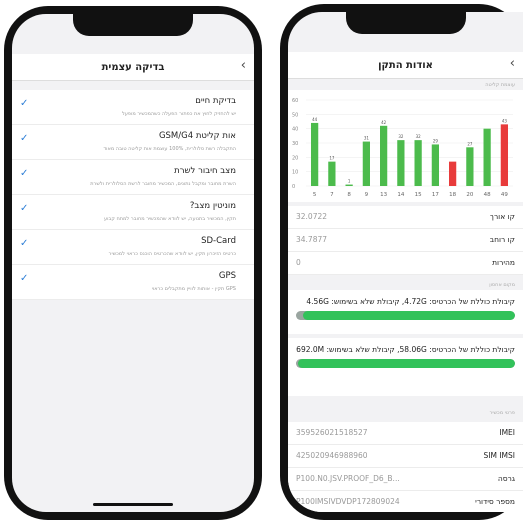  Describe the element at coordinates (295, 130) in the screenshot. I see `y-tick-label: 40` at that location.